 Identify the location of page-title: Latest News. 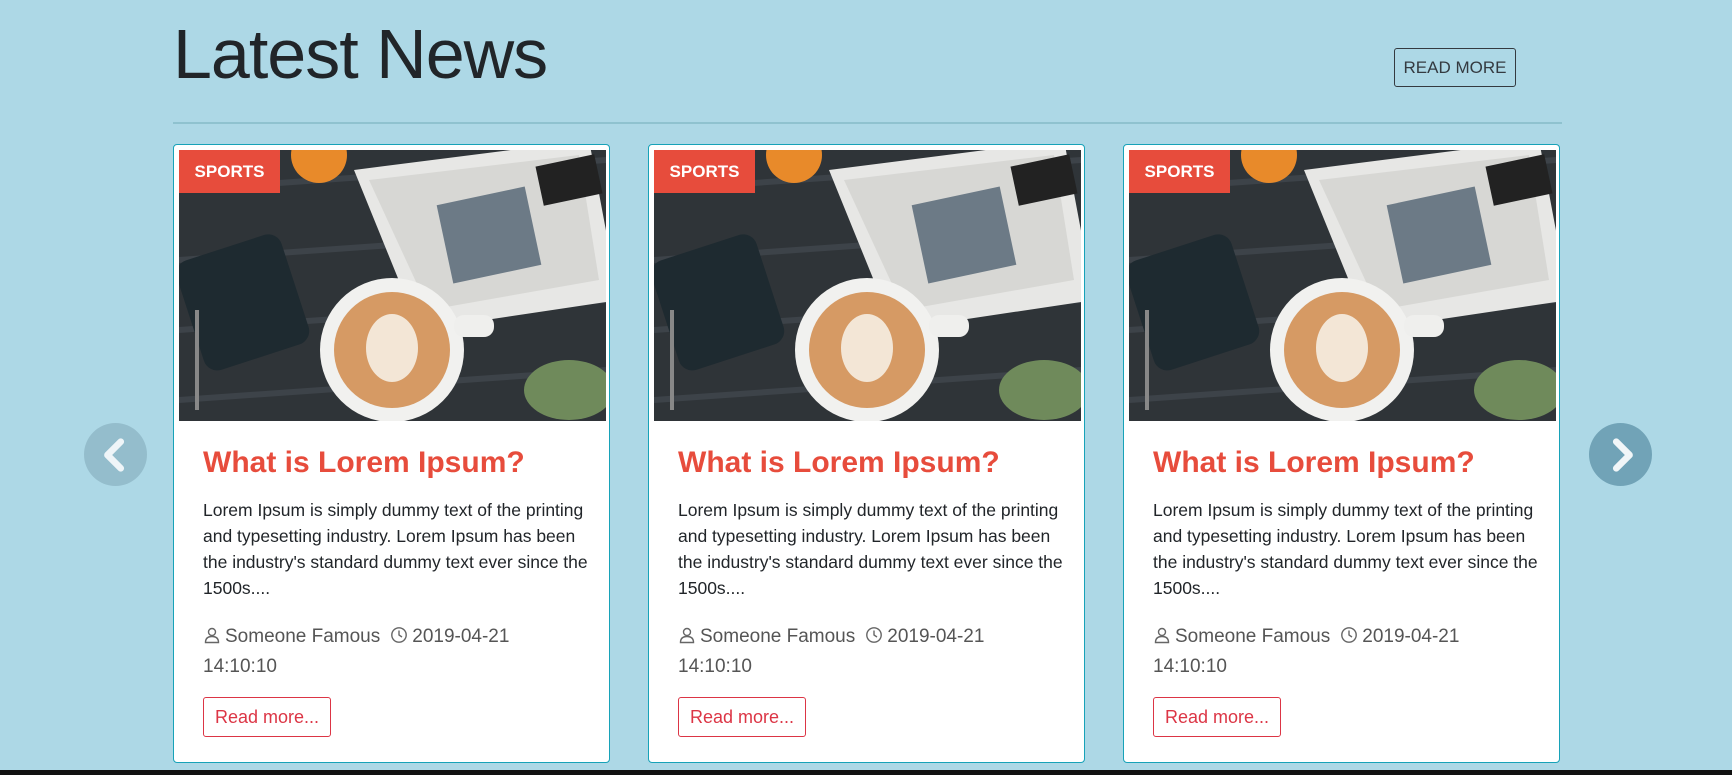
(360, 54).